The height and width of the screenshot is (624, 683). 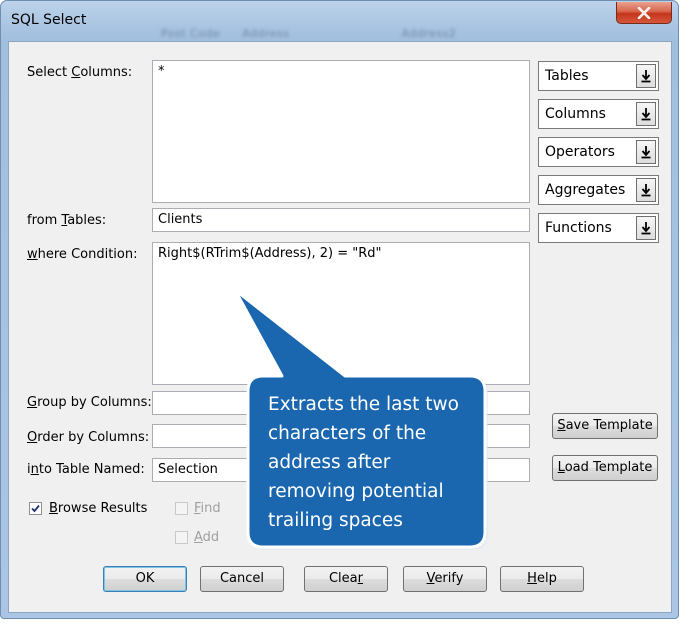 What do you see at coordinates (266, 33) in the screenshot?
I see `blurred-column-address: Address` at bounding box center [266, 33].